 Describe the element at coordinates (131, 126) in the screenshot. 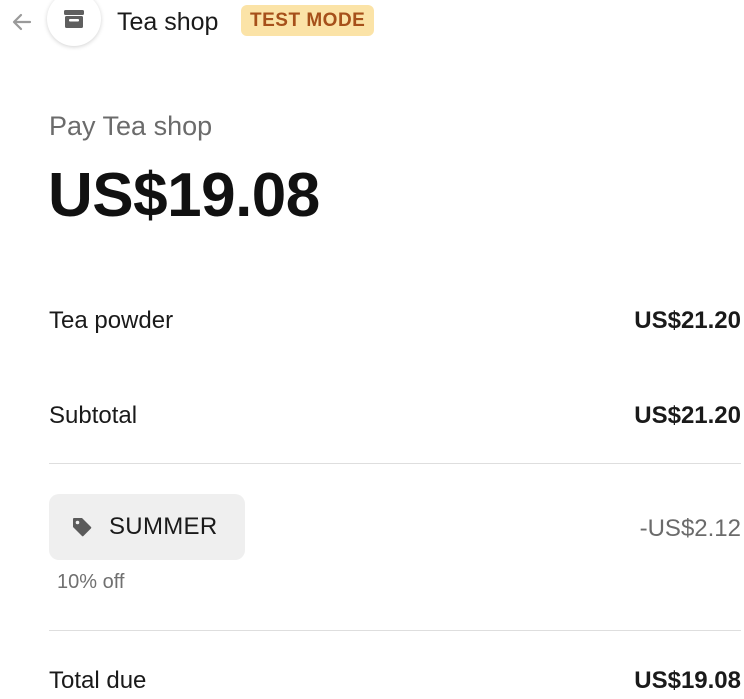

I see `pay-label: Pay Tea shop` at that location.